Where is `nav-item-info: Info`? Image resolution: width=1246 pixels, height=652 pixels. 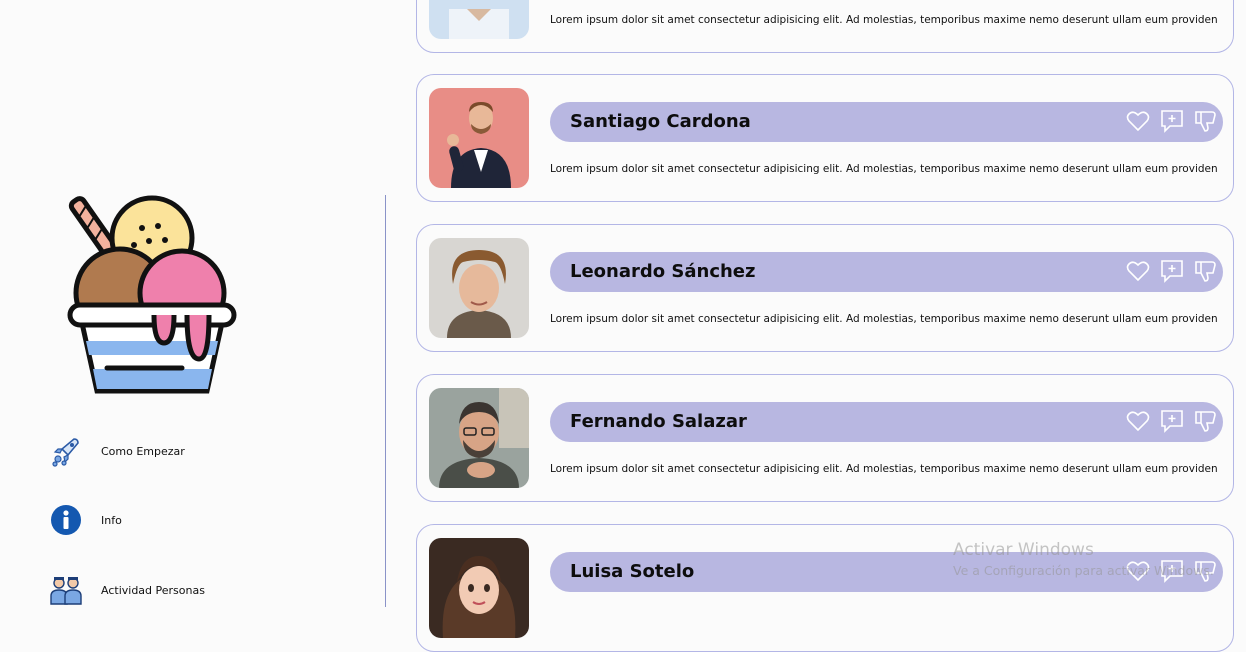
nav-item-info: Info is located at coordinates (85, 520).